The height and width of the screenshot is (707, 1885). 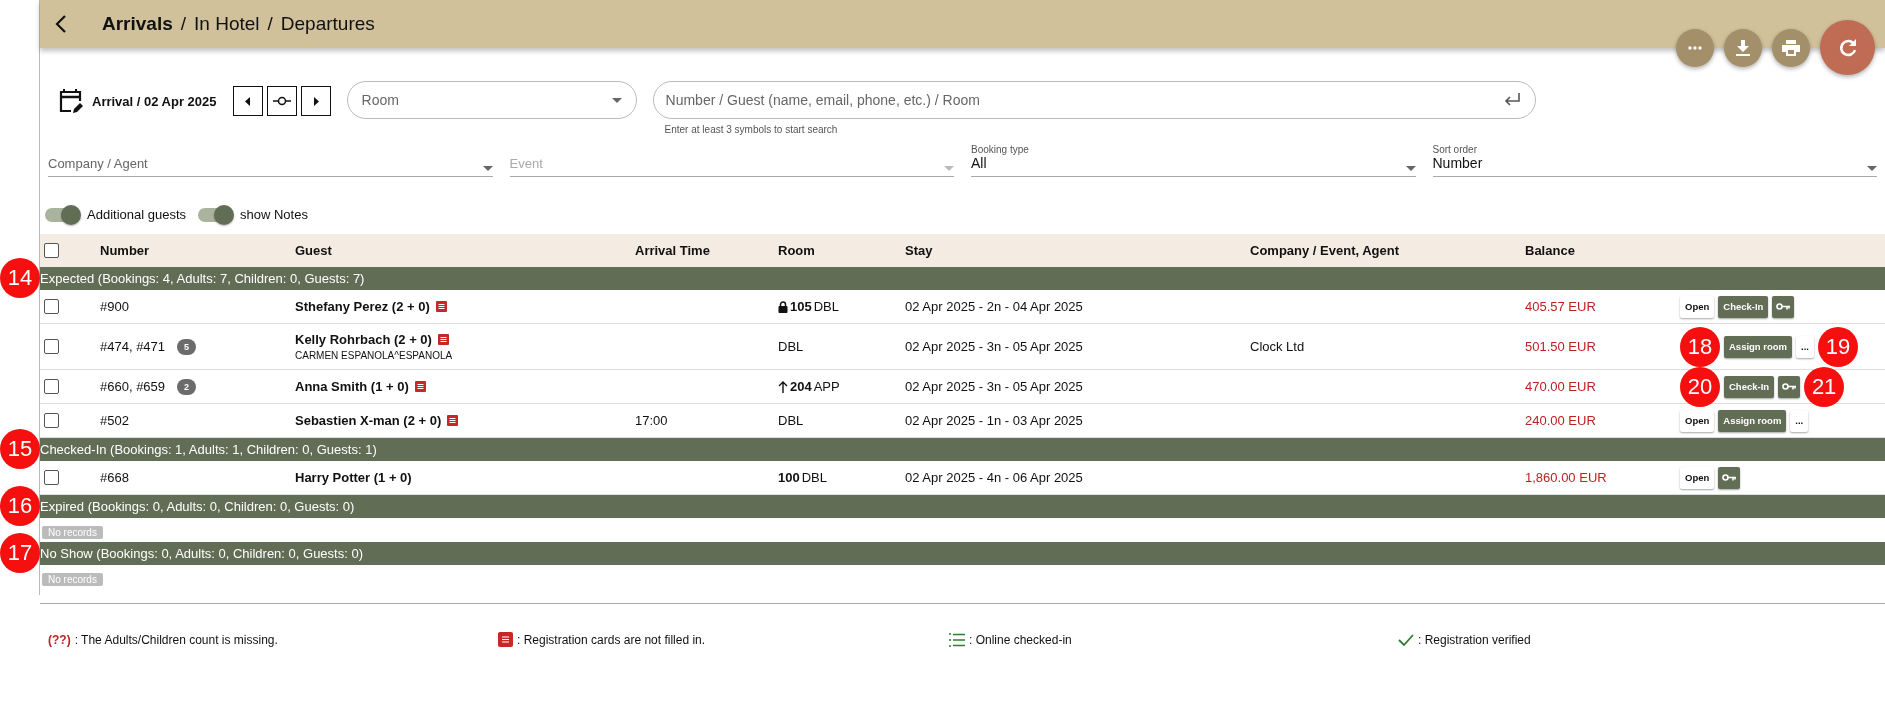 What do you see at coordinates (1824, 386) in the screenshot?
I see `callout-badge: 21` at bounding box center [1824, 386].